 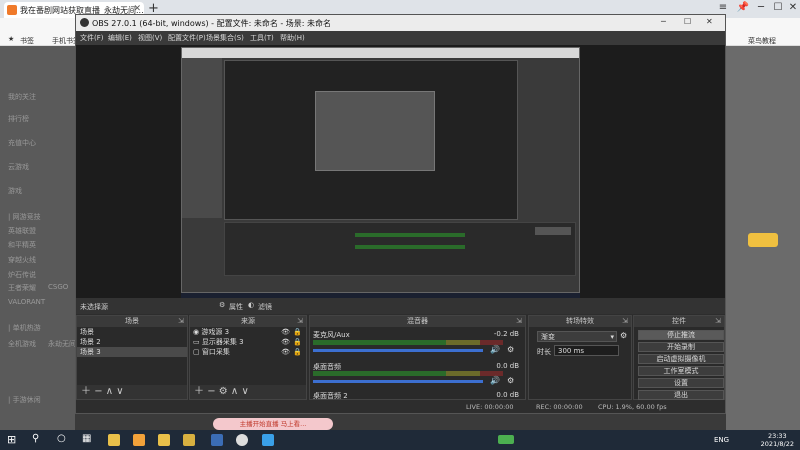 I want to click on scene-item: 场景, so click(x=132, y=332).